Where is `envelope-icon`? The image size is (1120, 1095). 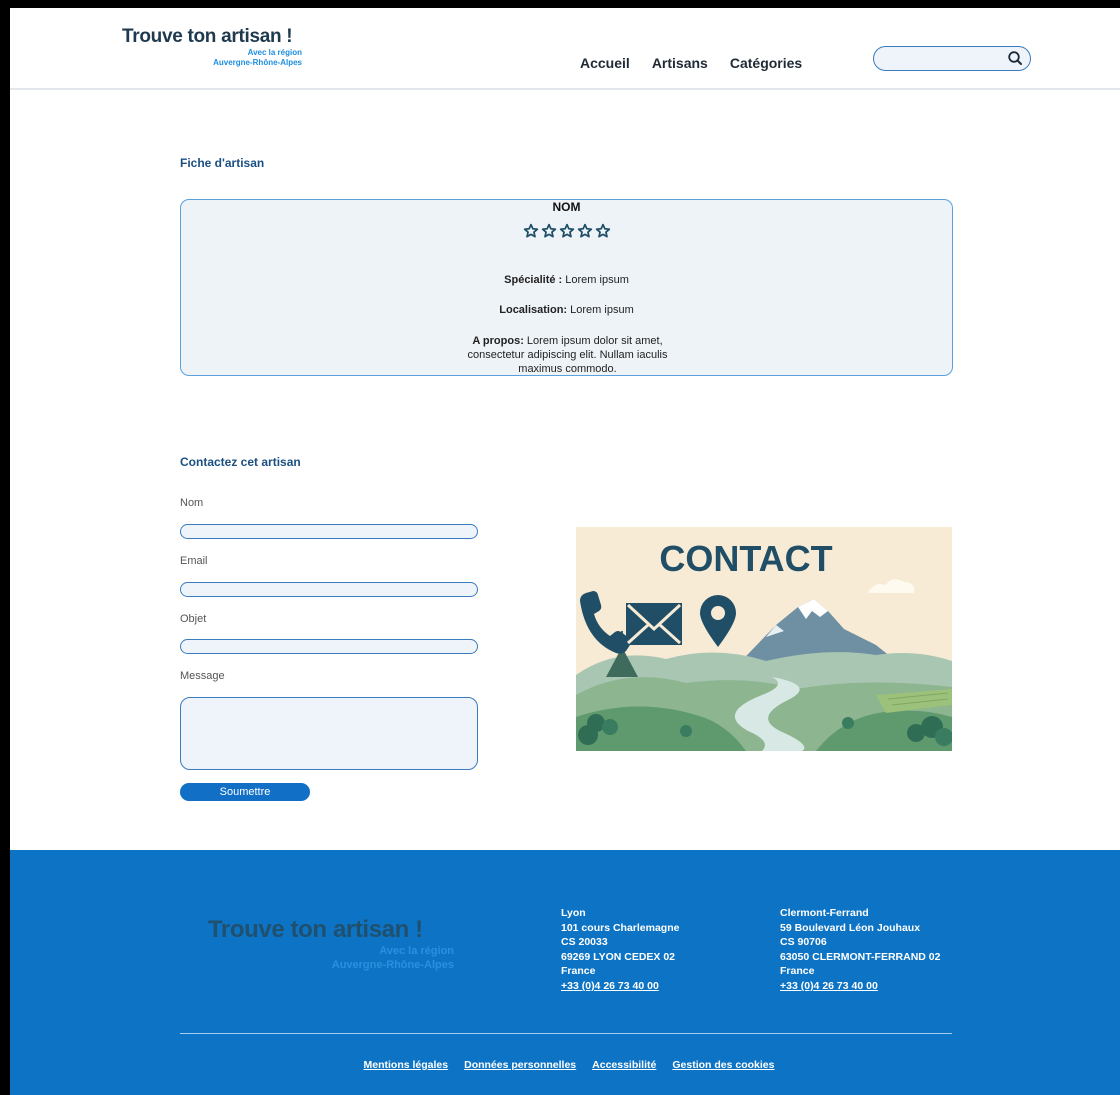 envelope-icon is located at coordinates (654, 624).